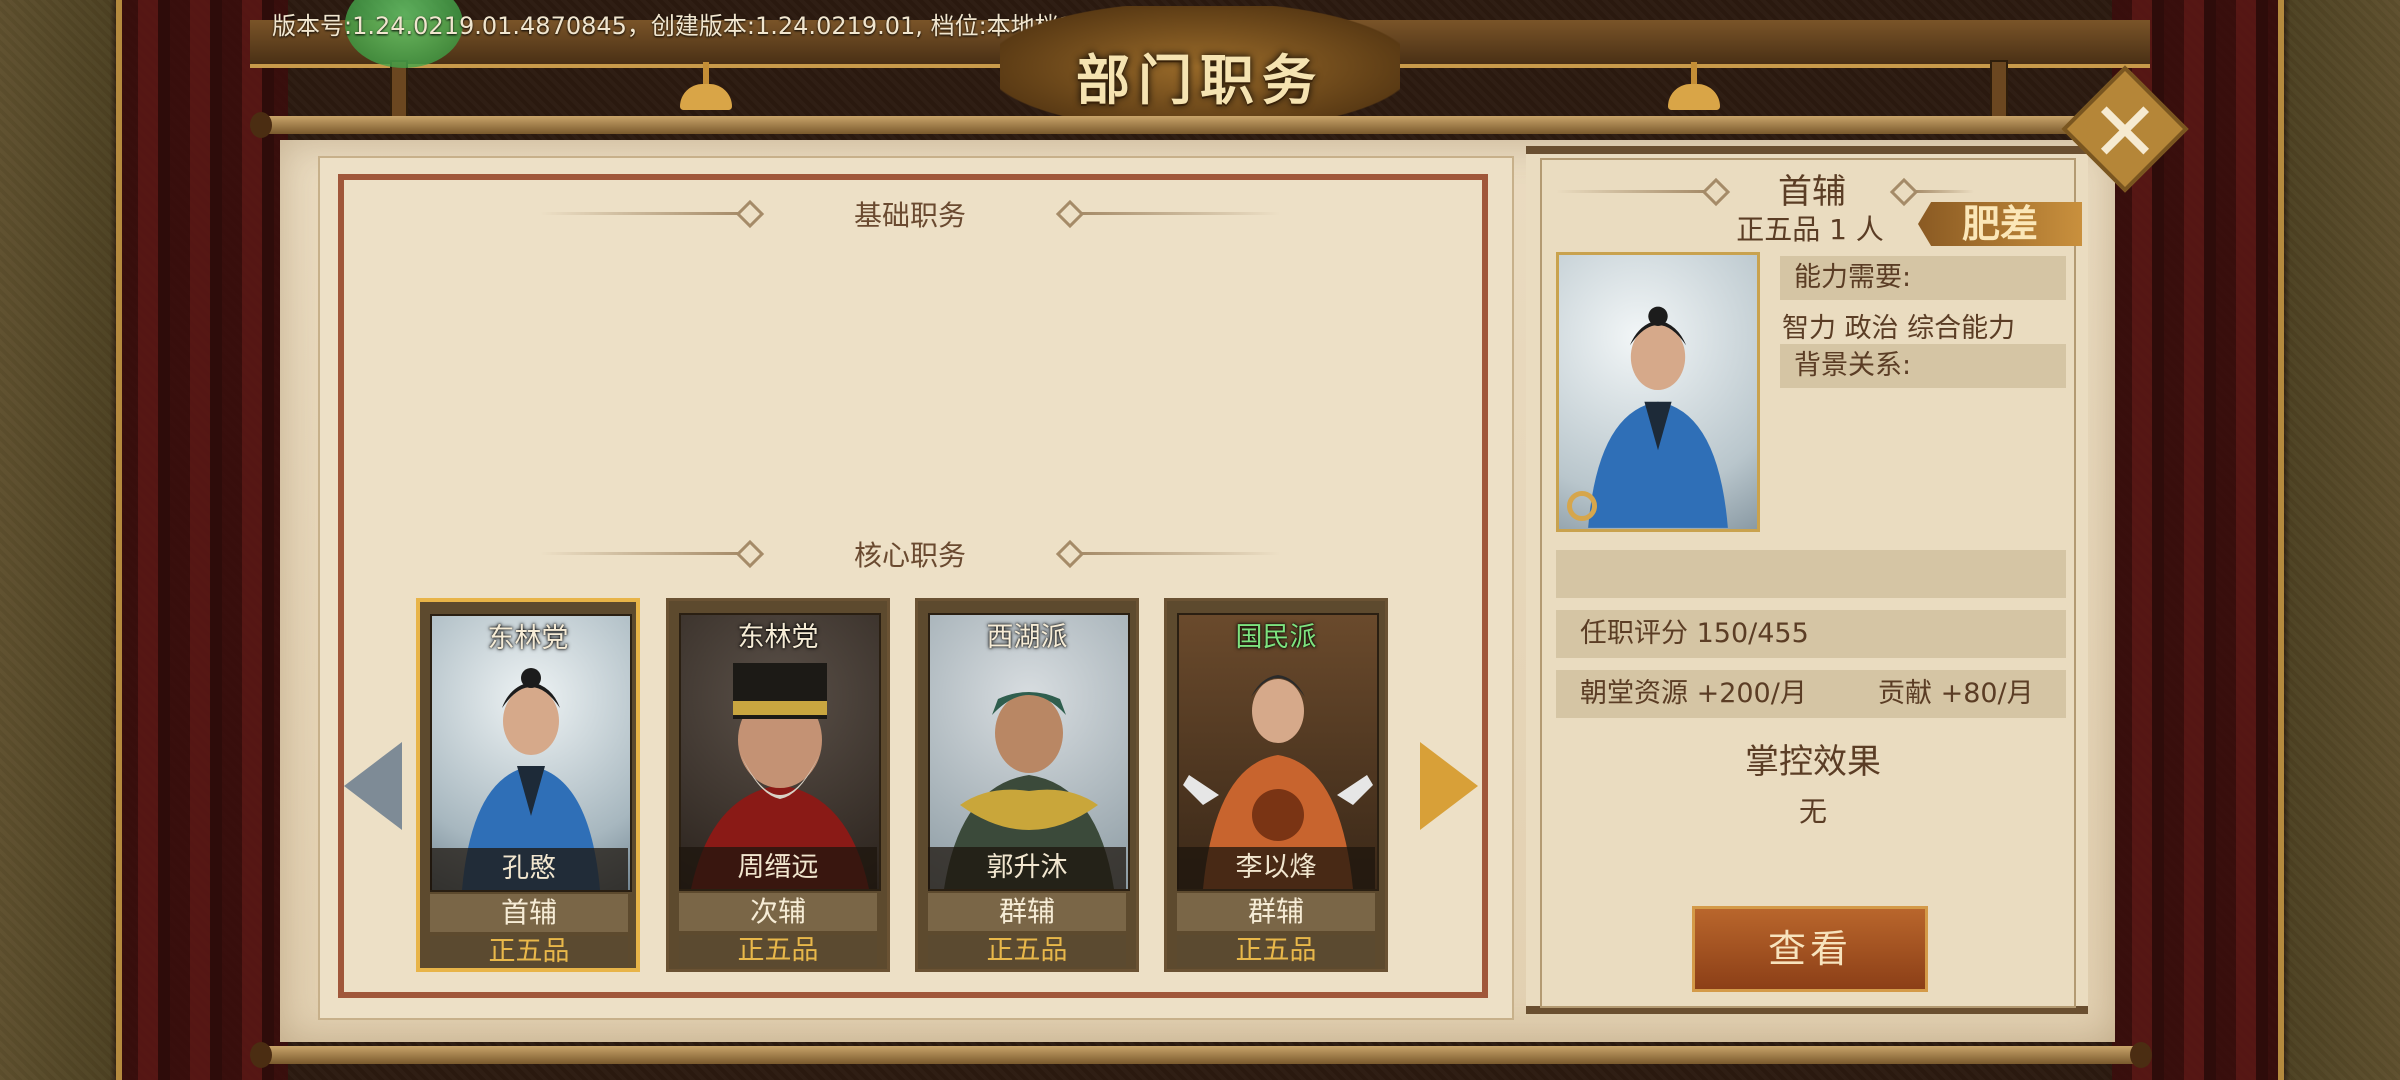 Image resolution: width=2400 pixels, height=1080 pixels. I want to click on position-quota: 正五品 1 人, so click(1810, 229).